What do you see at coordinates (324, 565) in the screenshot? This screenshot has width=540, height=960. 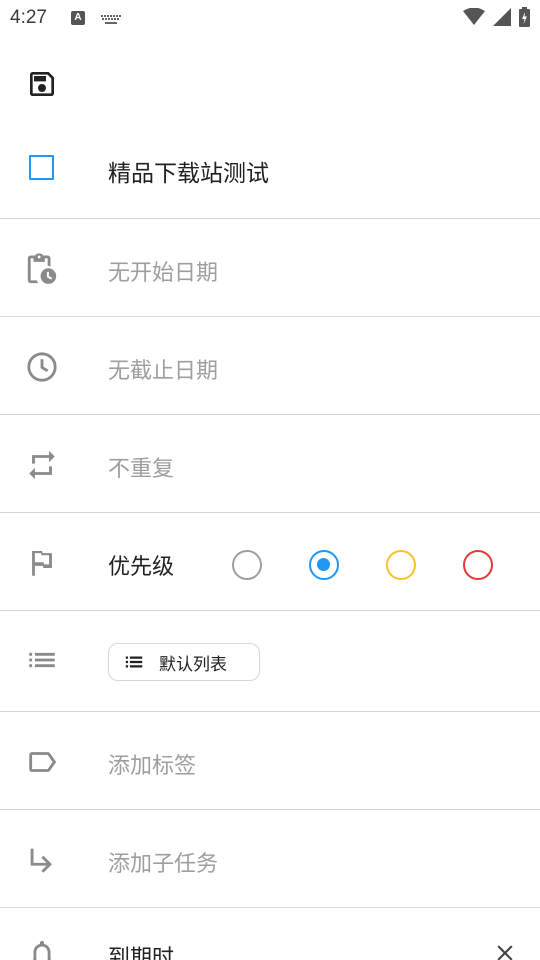 I see `priority-low-radio` at bounding box center [324, 565].